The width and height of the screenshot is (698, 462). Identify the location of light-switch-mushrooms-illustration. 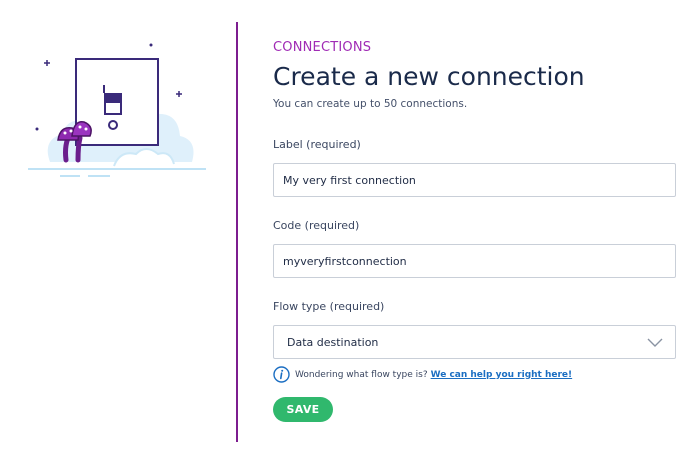
(117, 110).